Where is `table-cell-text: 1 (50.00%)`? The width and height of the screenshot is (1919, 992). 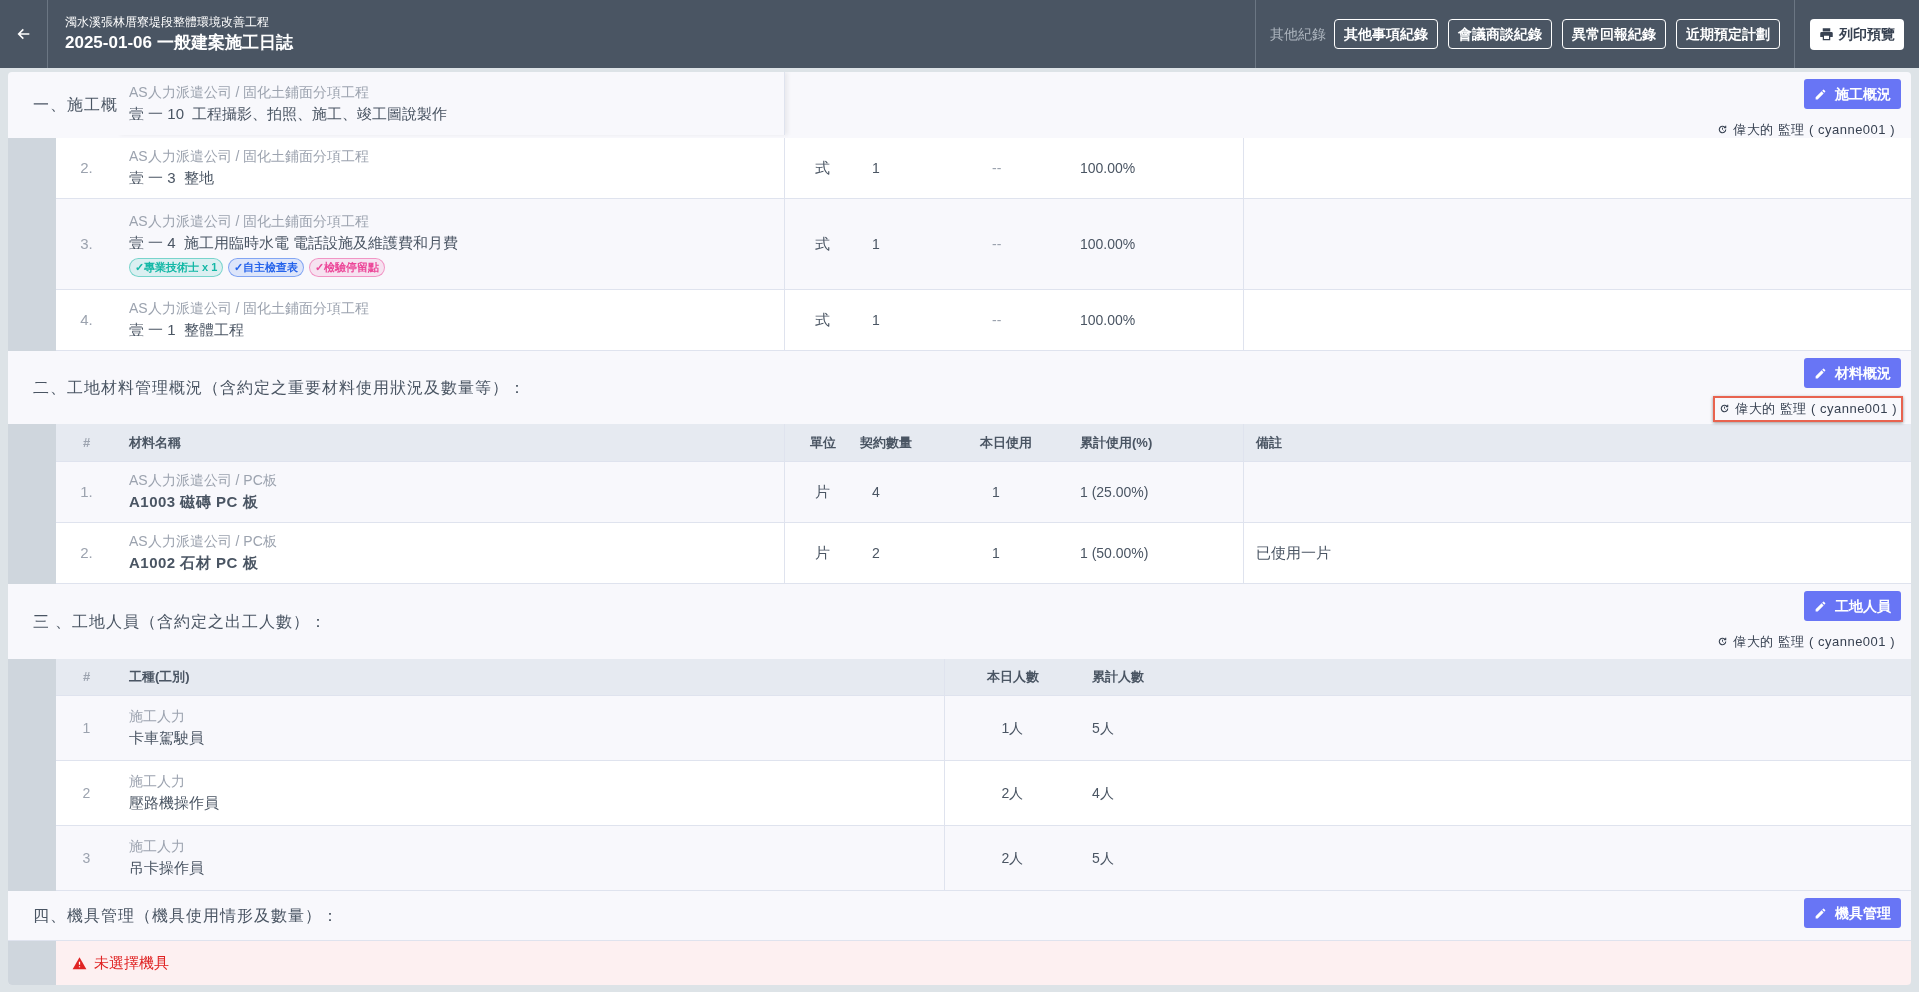 table-cell-text: 1 (50.00%) is located at coordinates (1115, 553).